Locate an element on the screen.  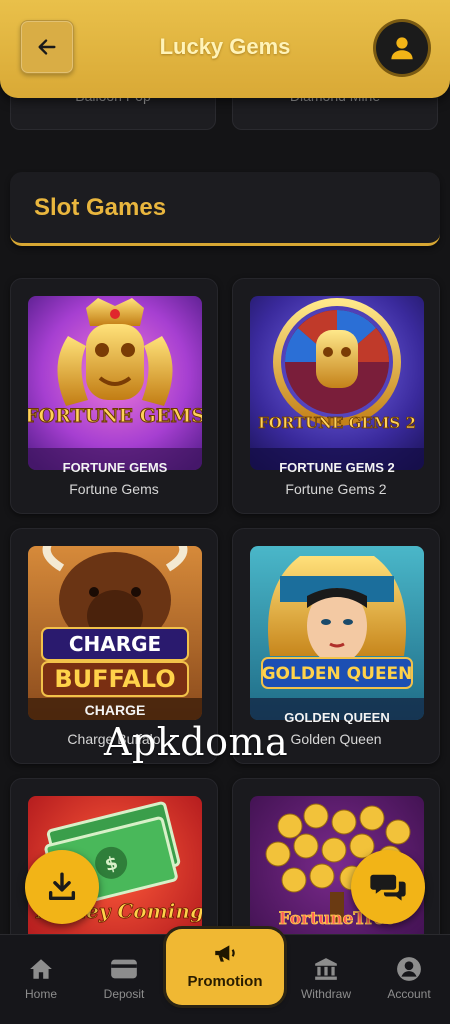
game-card-fortune-gems: FORTUNE GEMS FORTUNE GEMS Fortune Gems is located at coordinates (114, 396).